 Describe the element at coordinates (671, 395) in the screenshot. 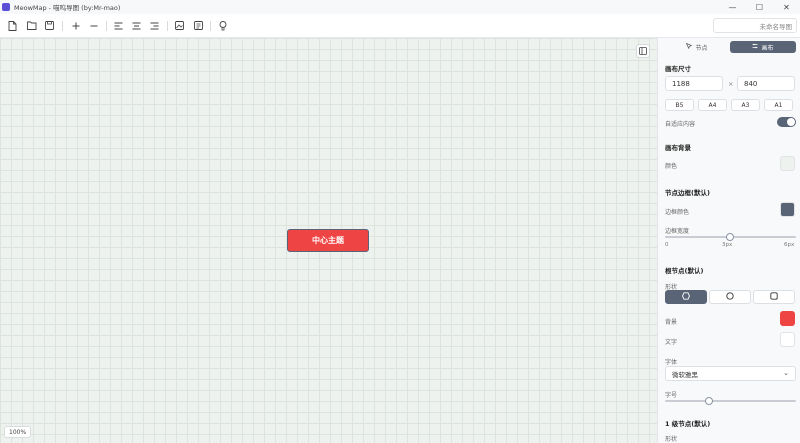

I see `font-size-label: 字号` at that location.